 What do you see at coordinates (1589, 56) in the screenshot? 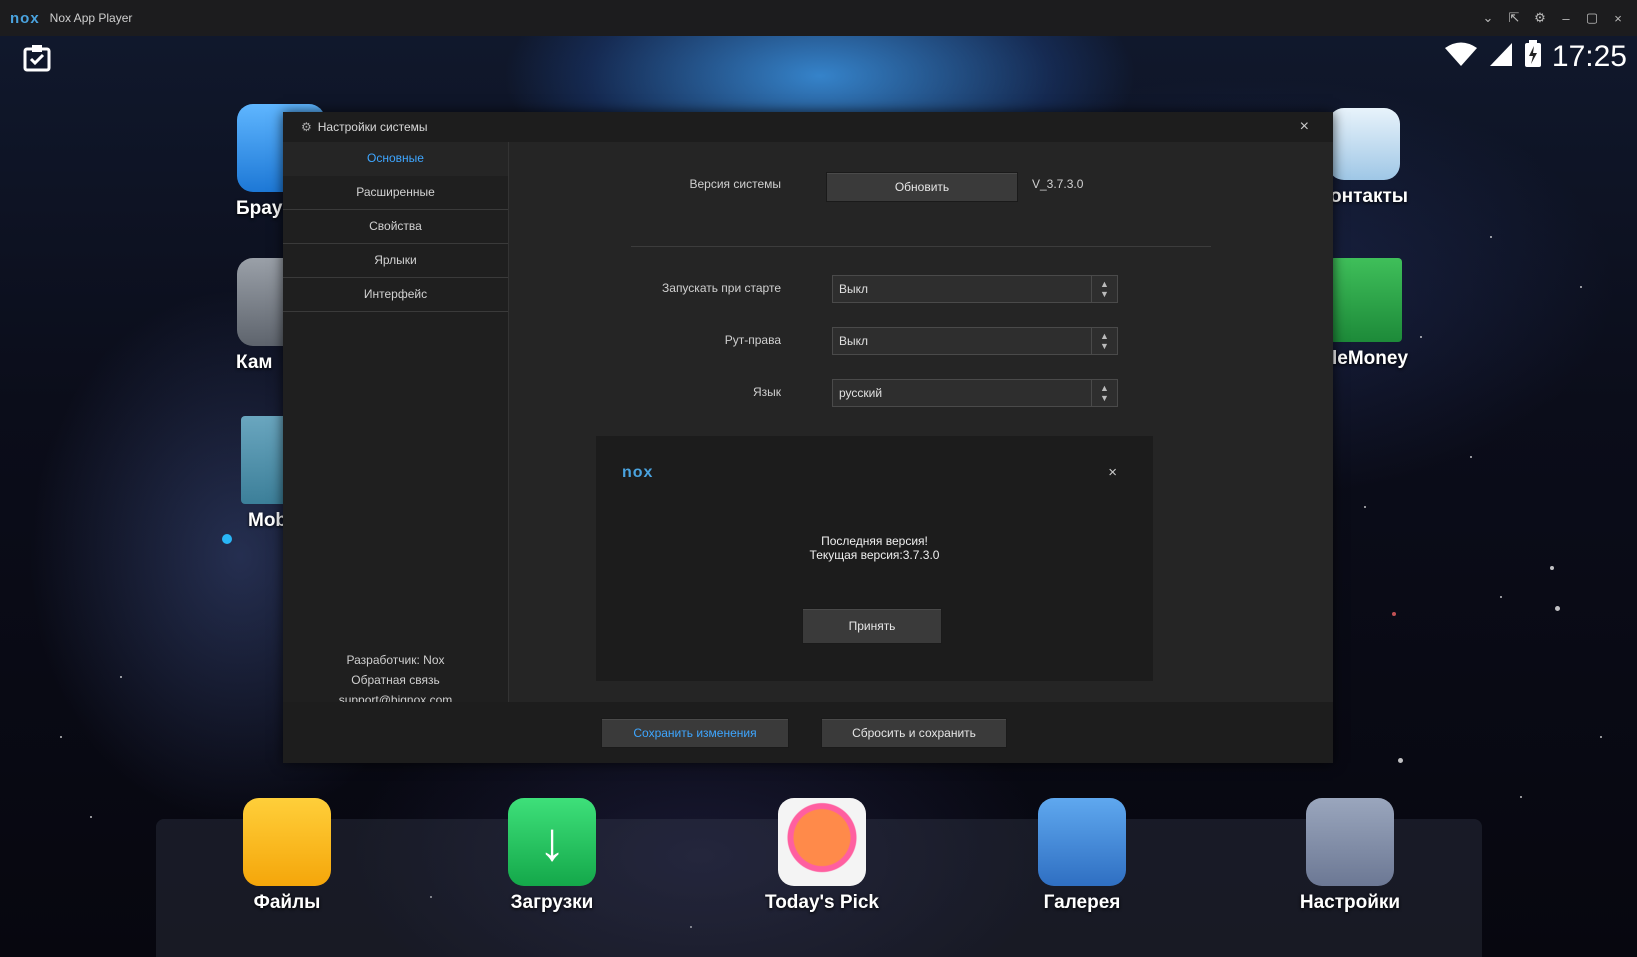
I see `status-clock: 17:25` at bounding box center [1589, 56].